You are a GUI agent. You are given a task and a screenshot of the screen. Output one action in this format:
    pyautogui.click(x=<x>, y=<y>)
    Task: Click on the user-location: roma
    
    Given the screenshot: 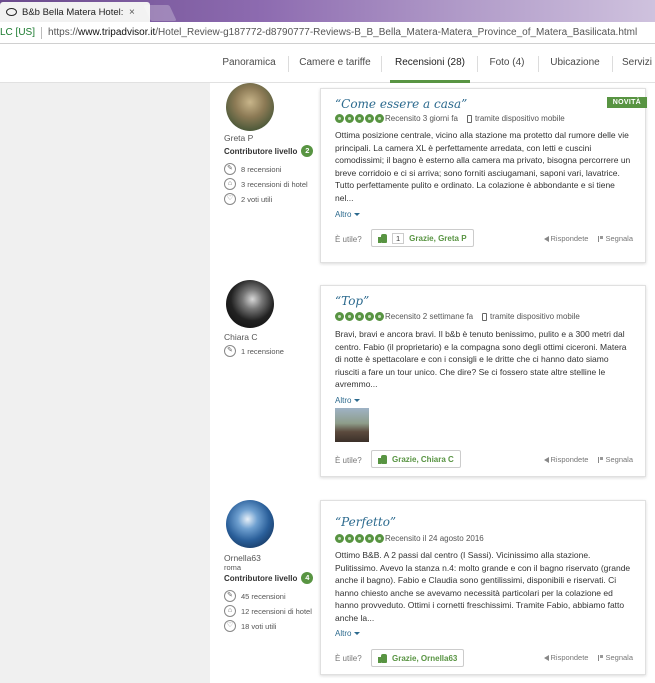 What is the action you would take?
    pyautogui.click(x=233, y=567)
    